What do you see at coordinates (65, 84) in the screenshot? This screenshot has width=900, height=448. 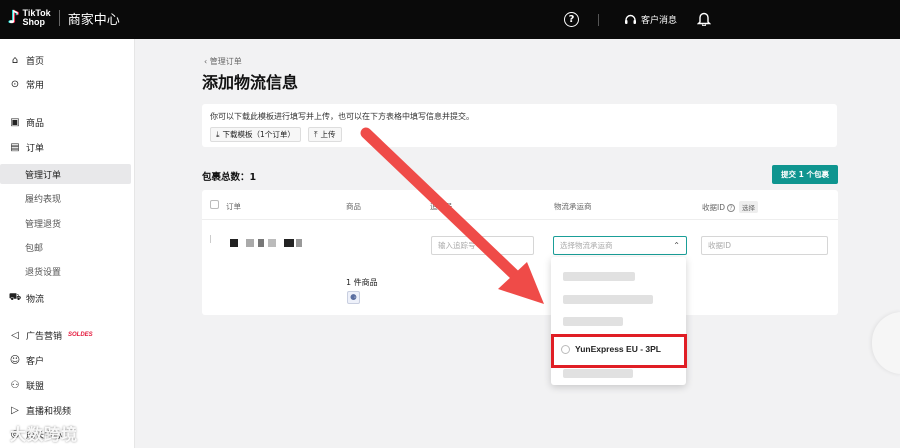 I see `sidebar-item-favorites: ⊙ 常用` at bounding box center [65, 84].